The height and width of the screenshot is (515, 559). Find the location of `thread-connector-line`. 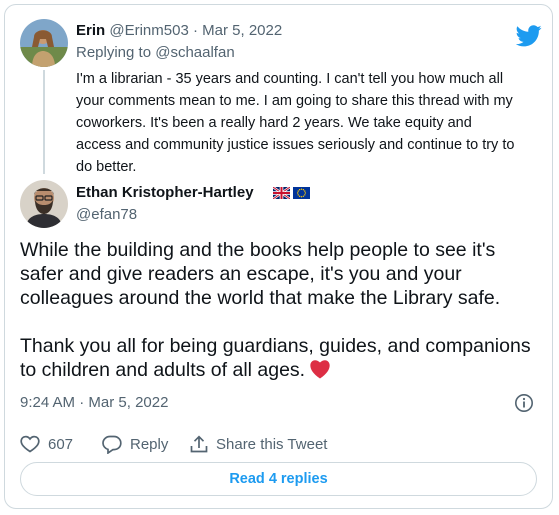

thread-connector-line is located at coordinates (44, 122).